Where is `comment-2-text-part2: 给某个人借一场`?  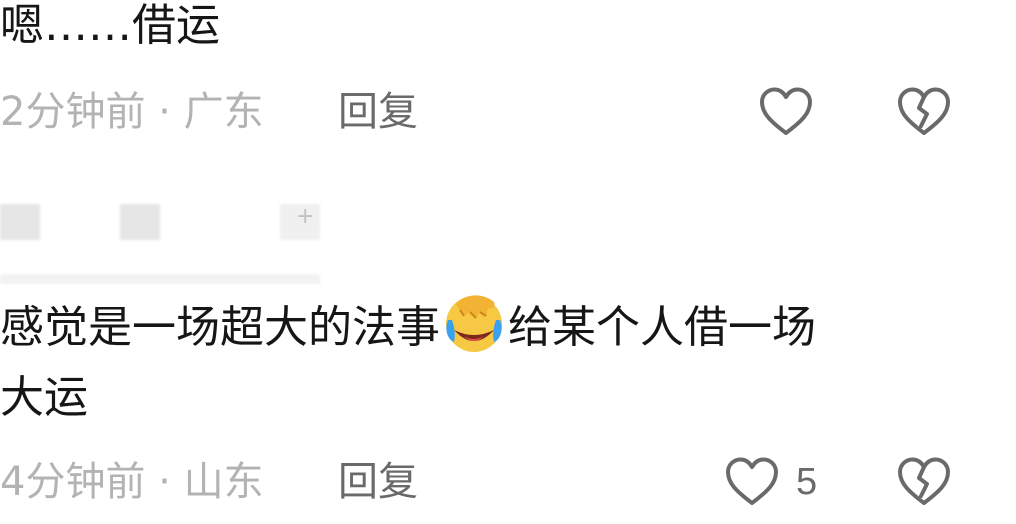 comment-2-text-part2: 给某个人借一场 is located at coordinates (662, 327).